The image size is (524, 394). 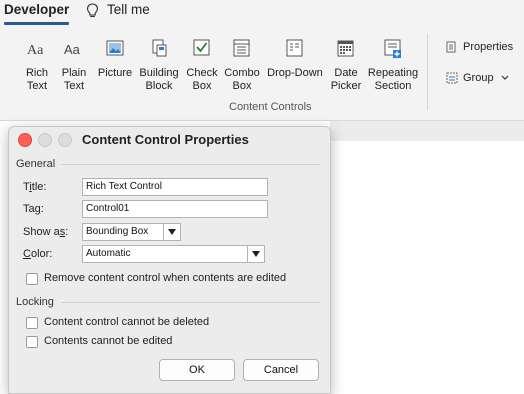 I want to click on dialog-title: Content Control Properties, so click(x=165, y=139).